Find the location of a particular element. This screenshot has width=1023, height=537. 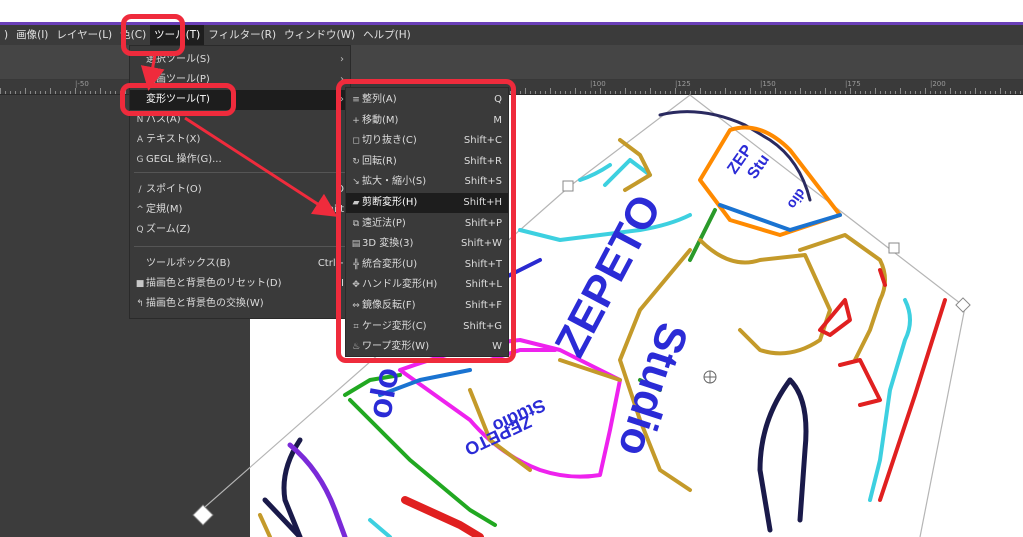

highlight-box-transform-submenu is located at coordinates (426, 221).